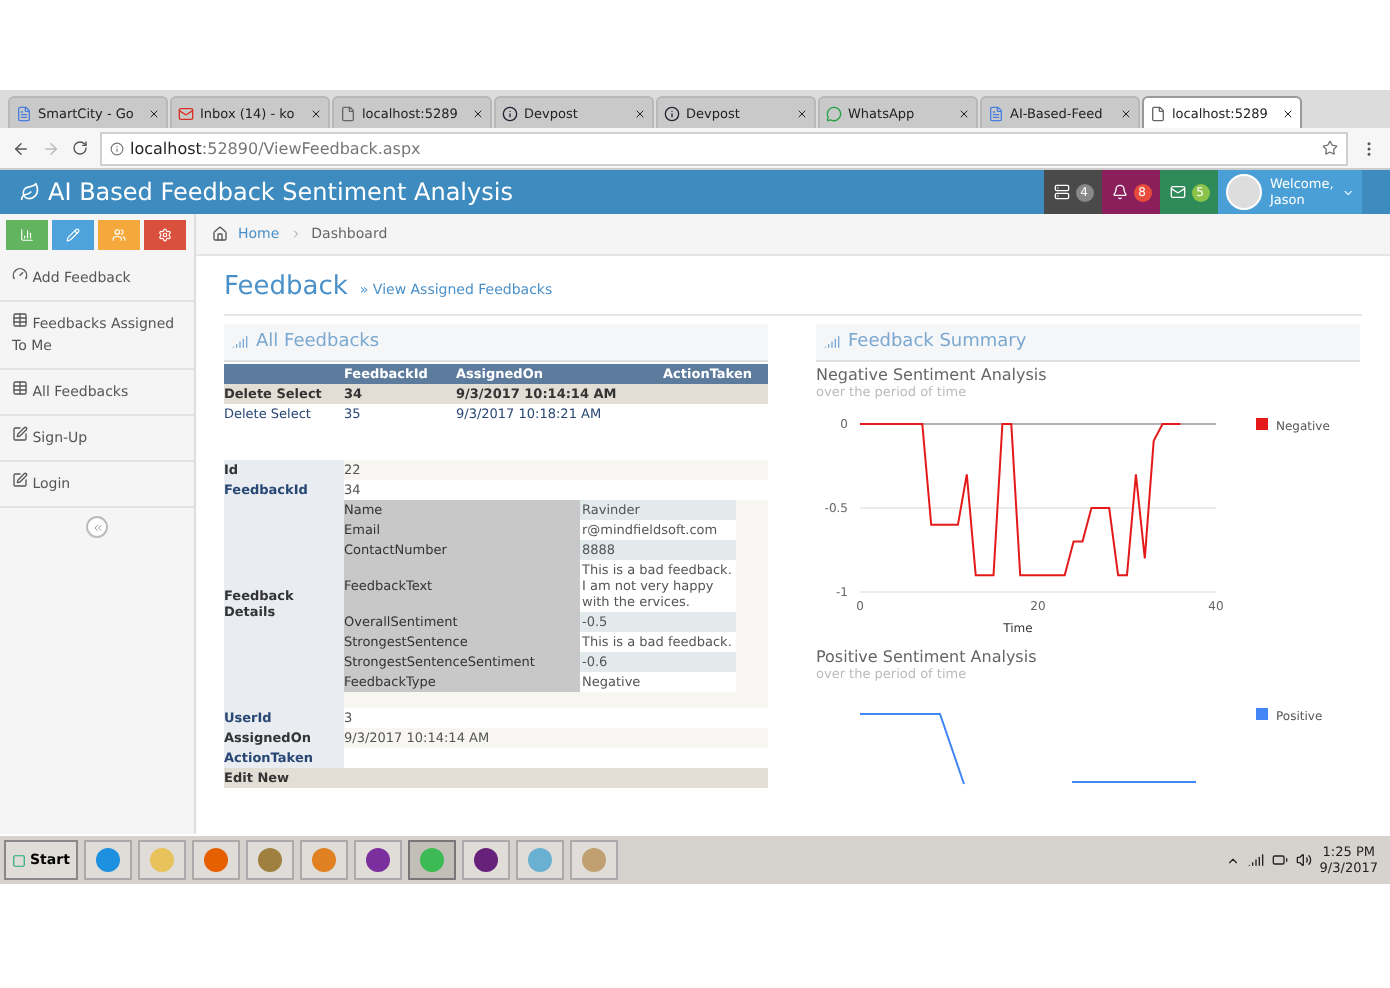 Image resolution: width=1390 pixels, height=988 pixels. I want to click on chart-title: Positive Sentiment Analysis, so click(927, 657).